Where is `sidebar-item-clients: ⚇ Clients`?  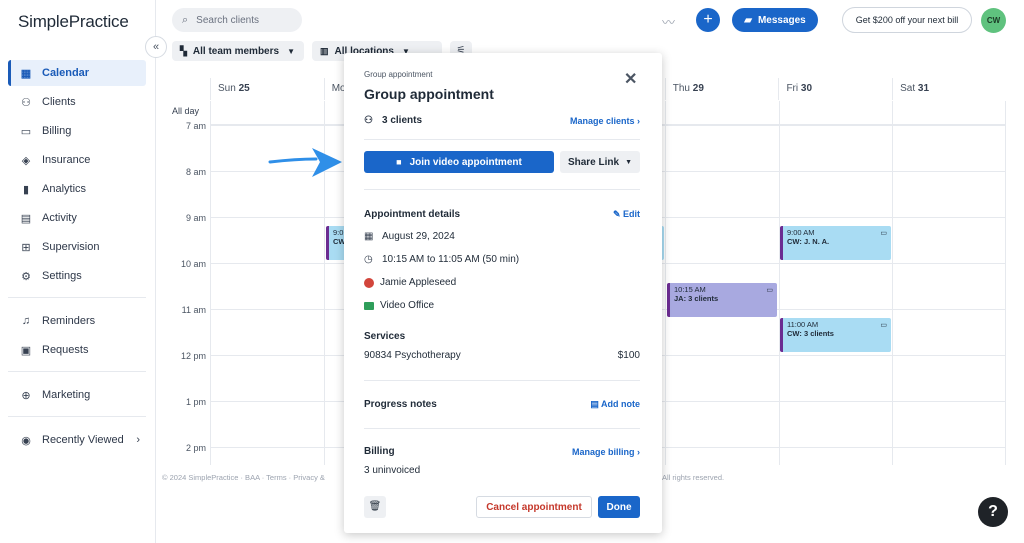 sidebar-item-clients: ⚇ Clients is located at coordinates (77, 102).